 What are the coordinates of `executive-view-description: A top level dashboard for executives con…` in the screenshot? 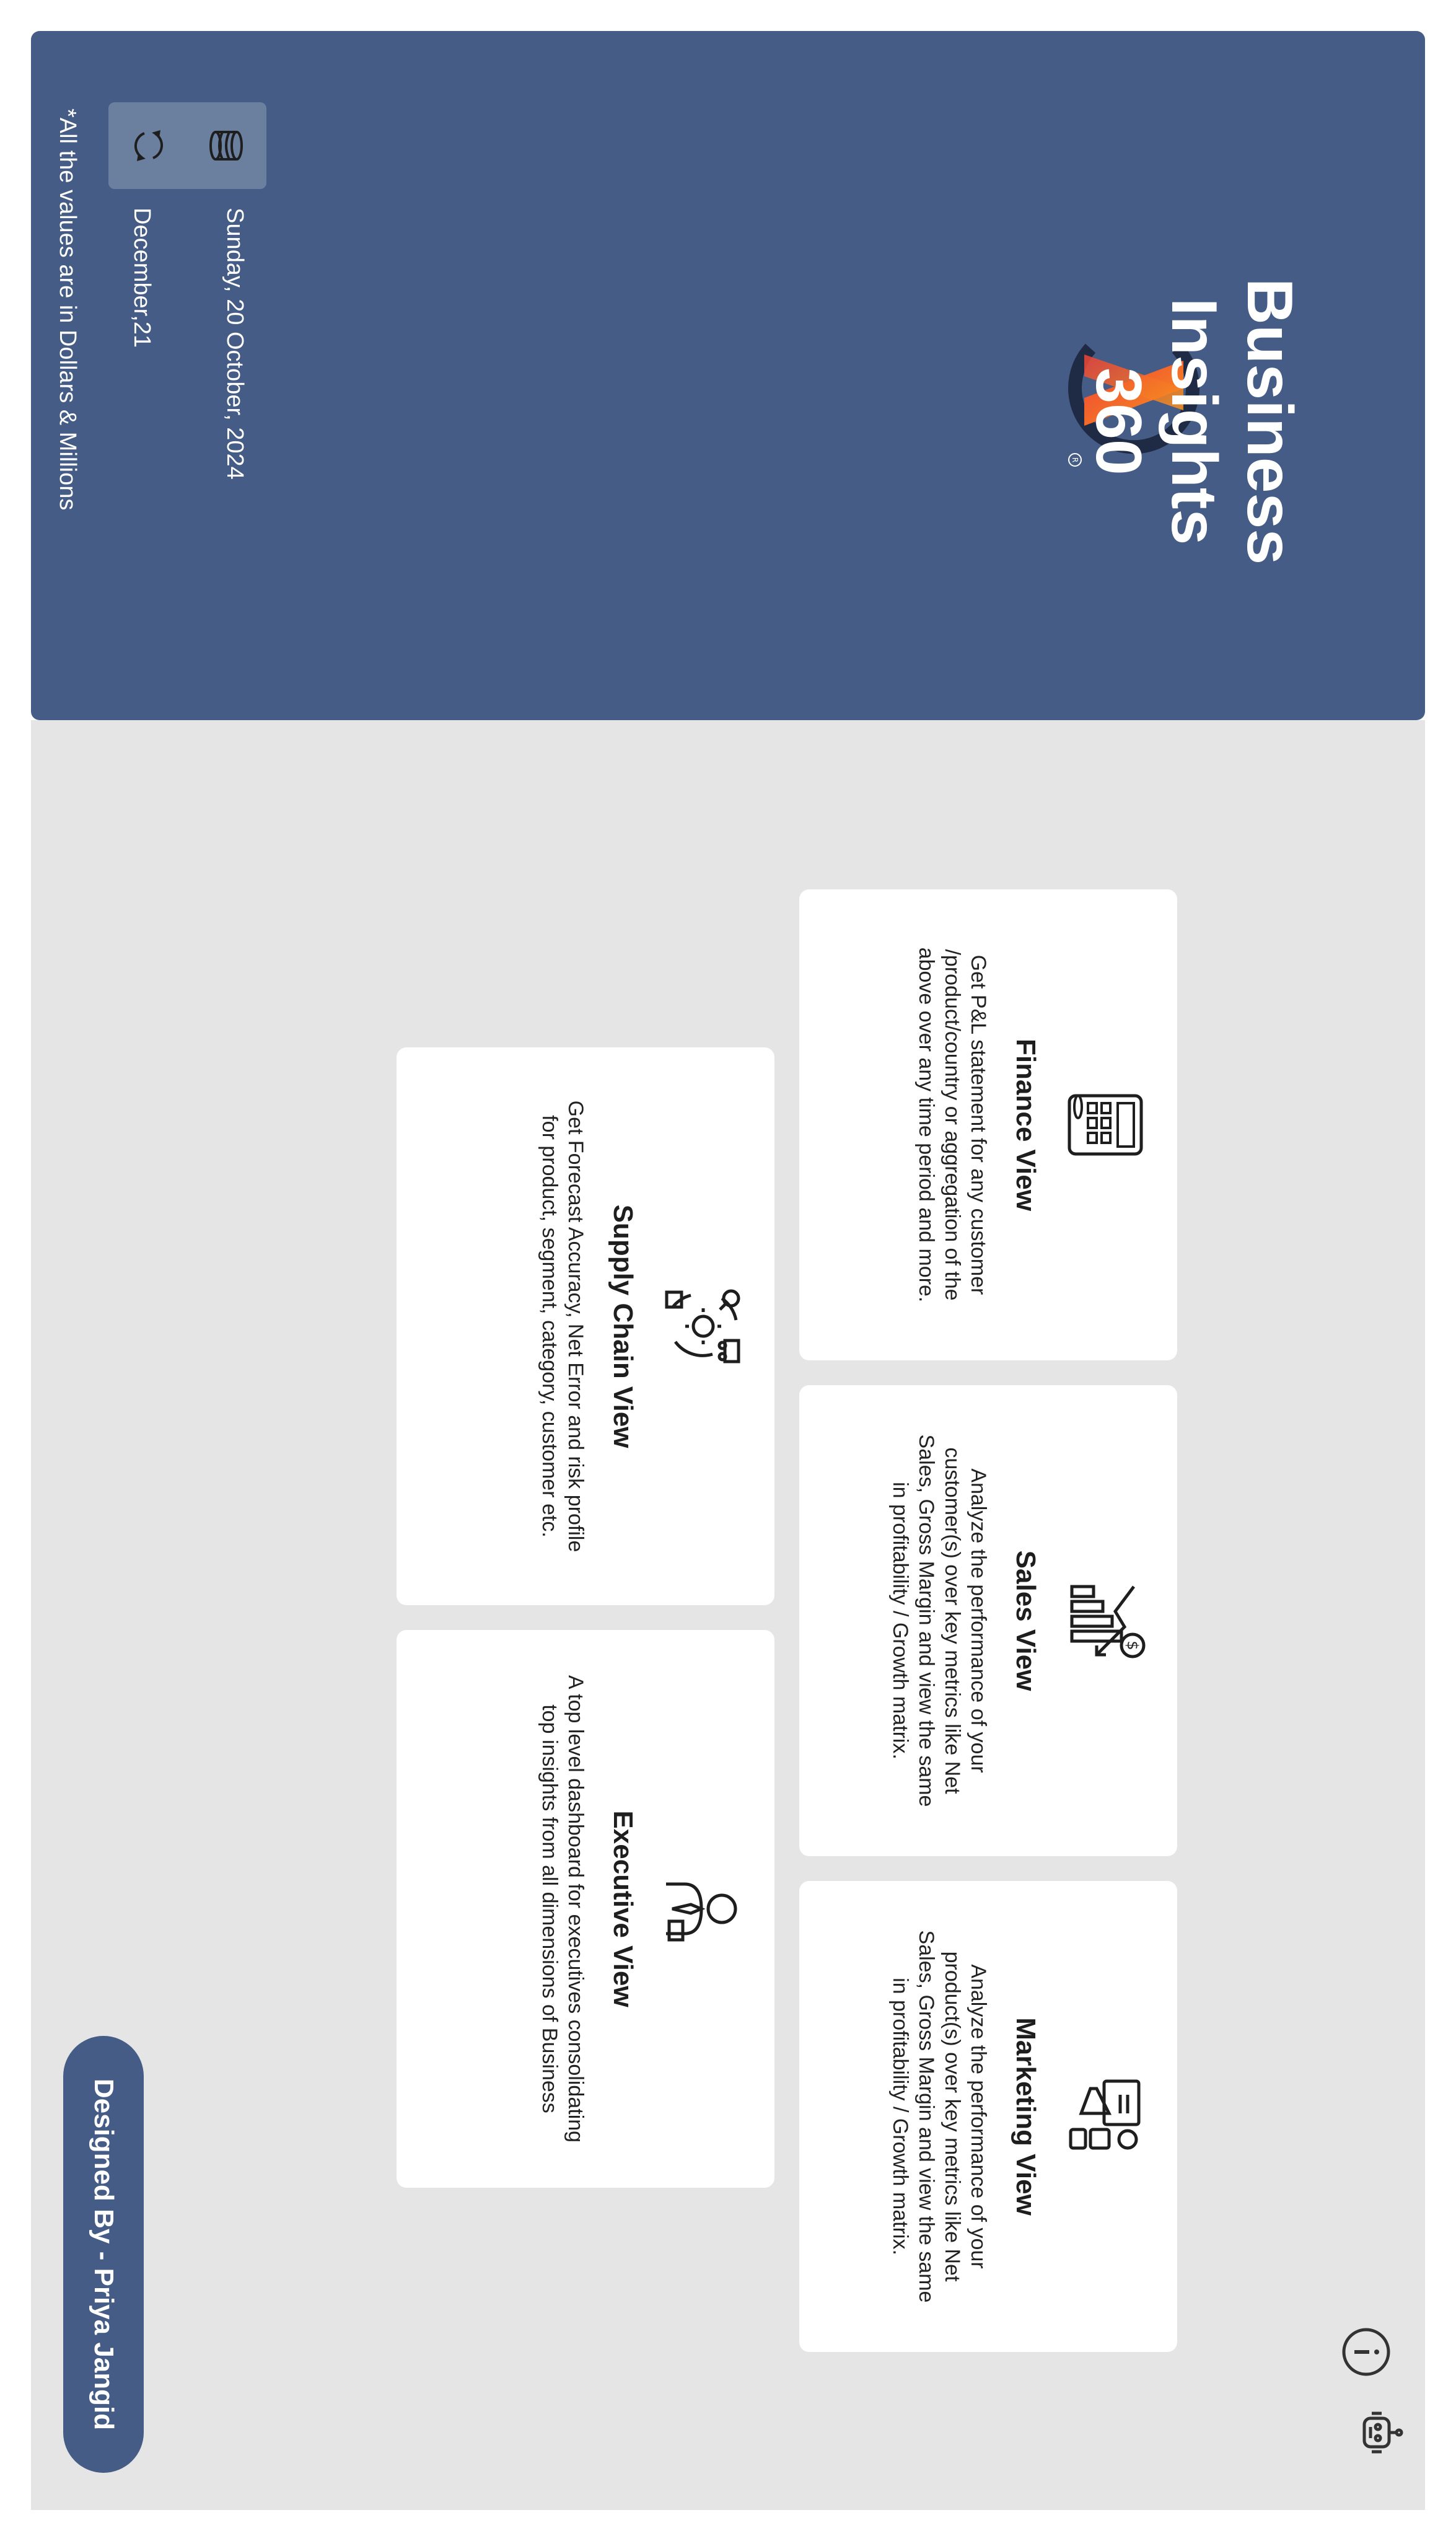 It's located at (562, 1909).